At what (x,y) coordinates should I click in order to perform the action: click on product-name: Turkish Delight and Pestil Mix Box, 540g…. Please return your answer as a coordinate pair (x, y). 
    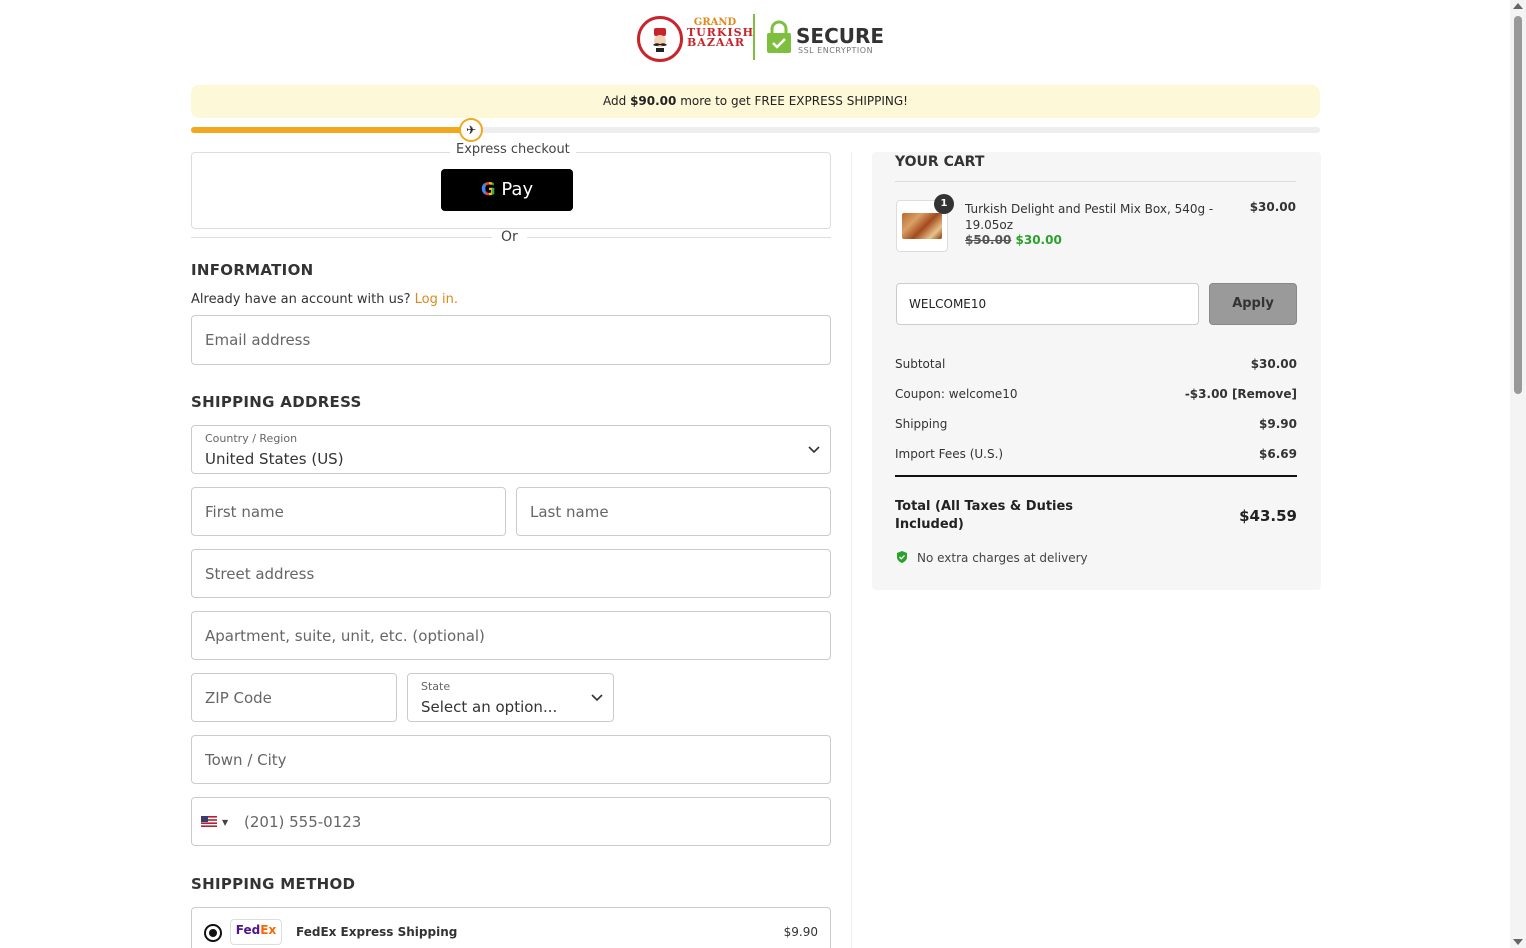
    Looking at the image, I should click on (1089, 217).